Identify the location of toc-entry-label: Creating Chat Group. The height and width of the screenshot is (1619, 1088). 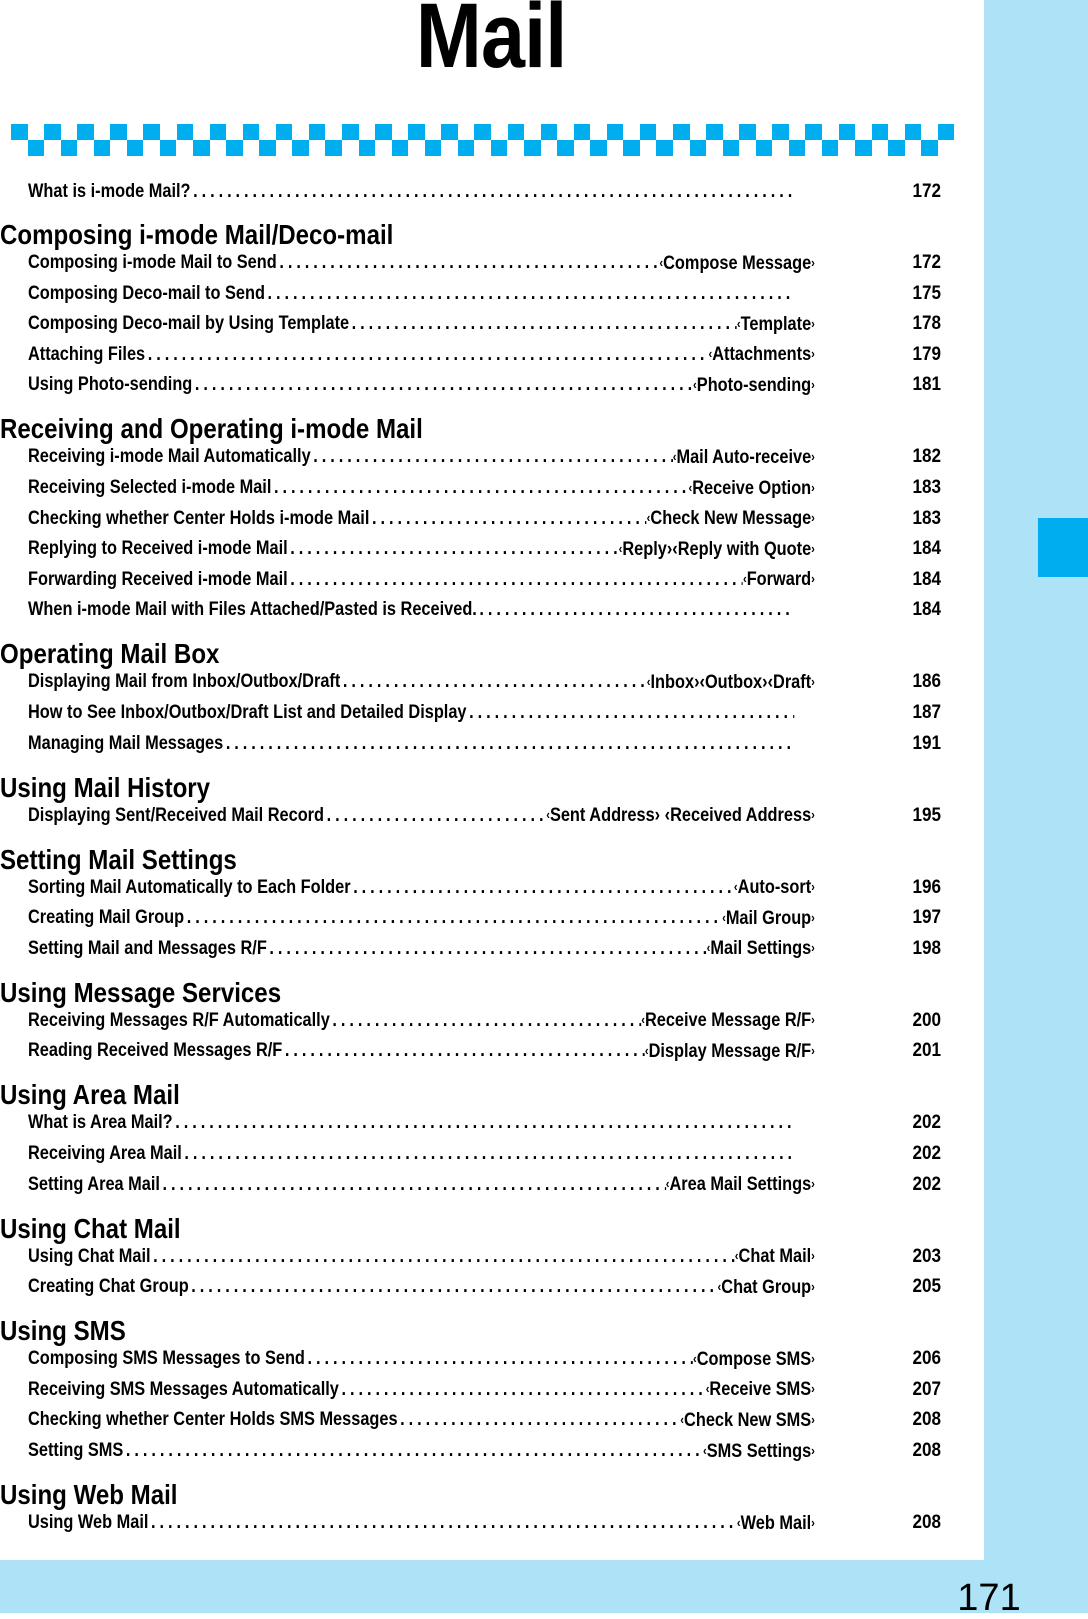
(108, 1287).